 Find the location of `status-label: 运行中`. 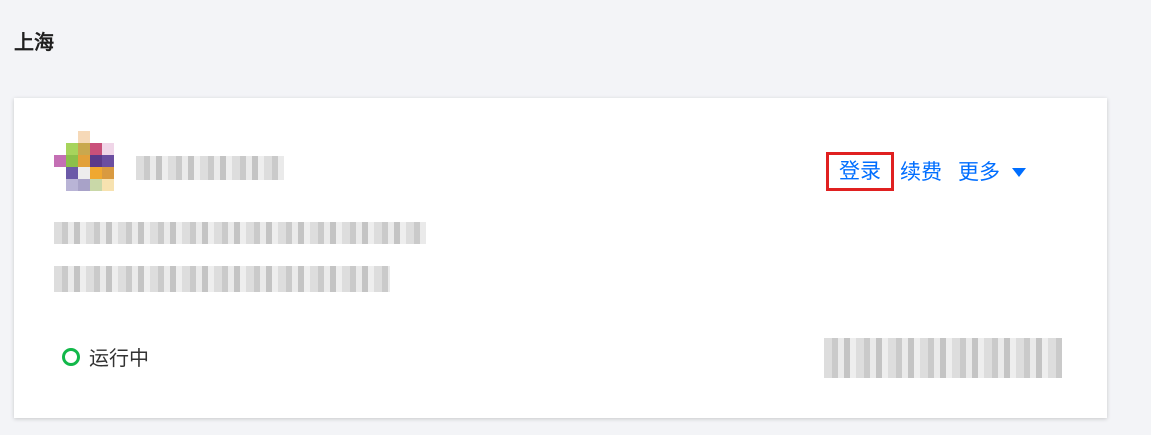

status-label: 运行中 is located at coordinates (119, 358).